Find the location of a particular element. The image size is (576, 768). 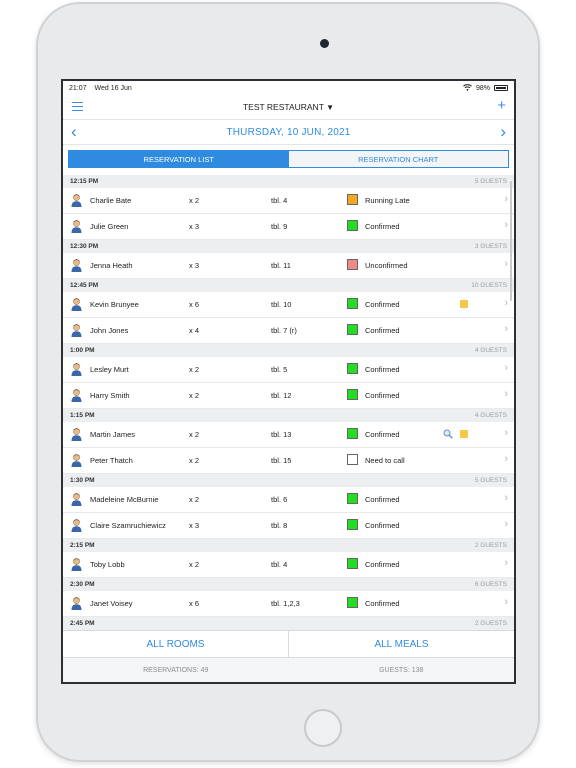

search-icon is located at coordinates (448, 434).